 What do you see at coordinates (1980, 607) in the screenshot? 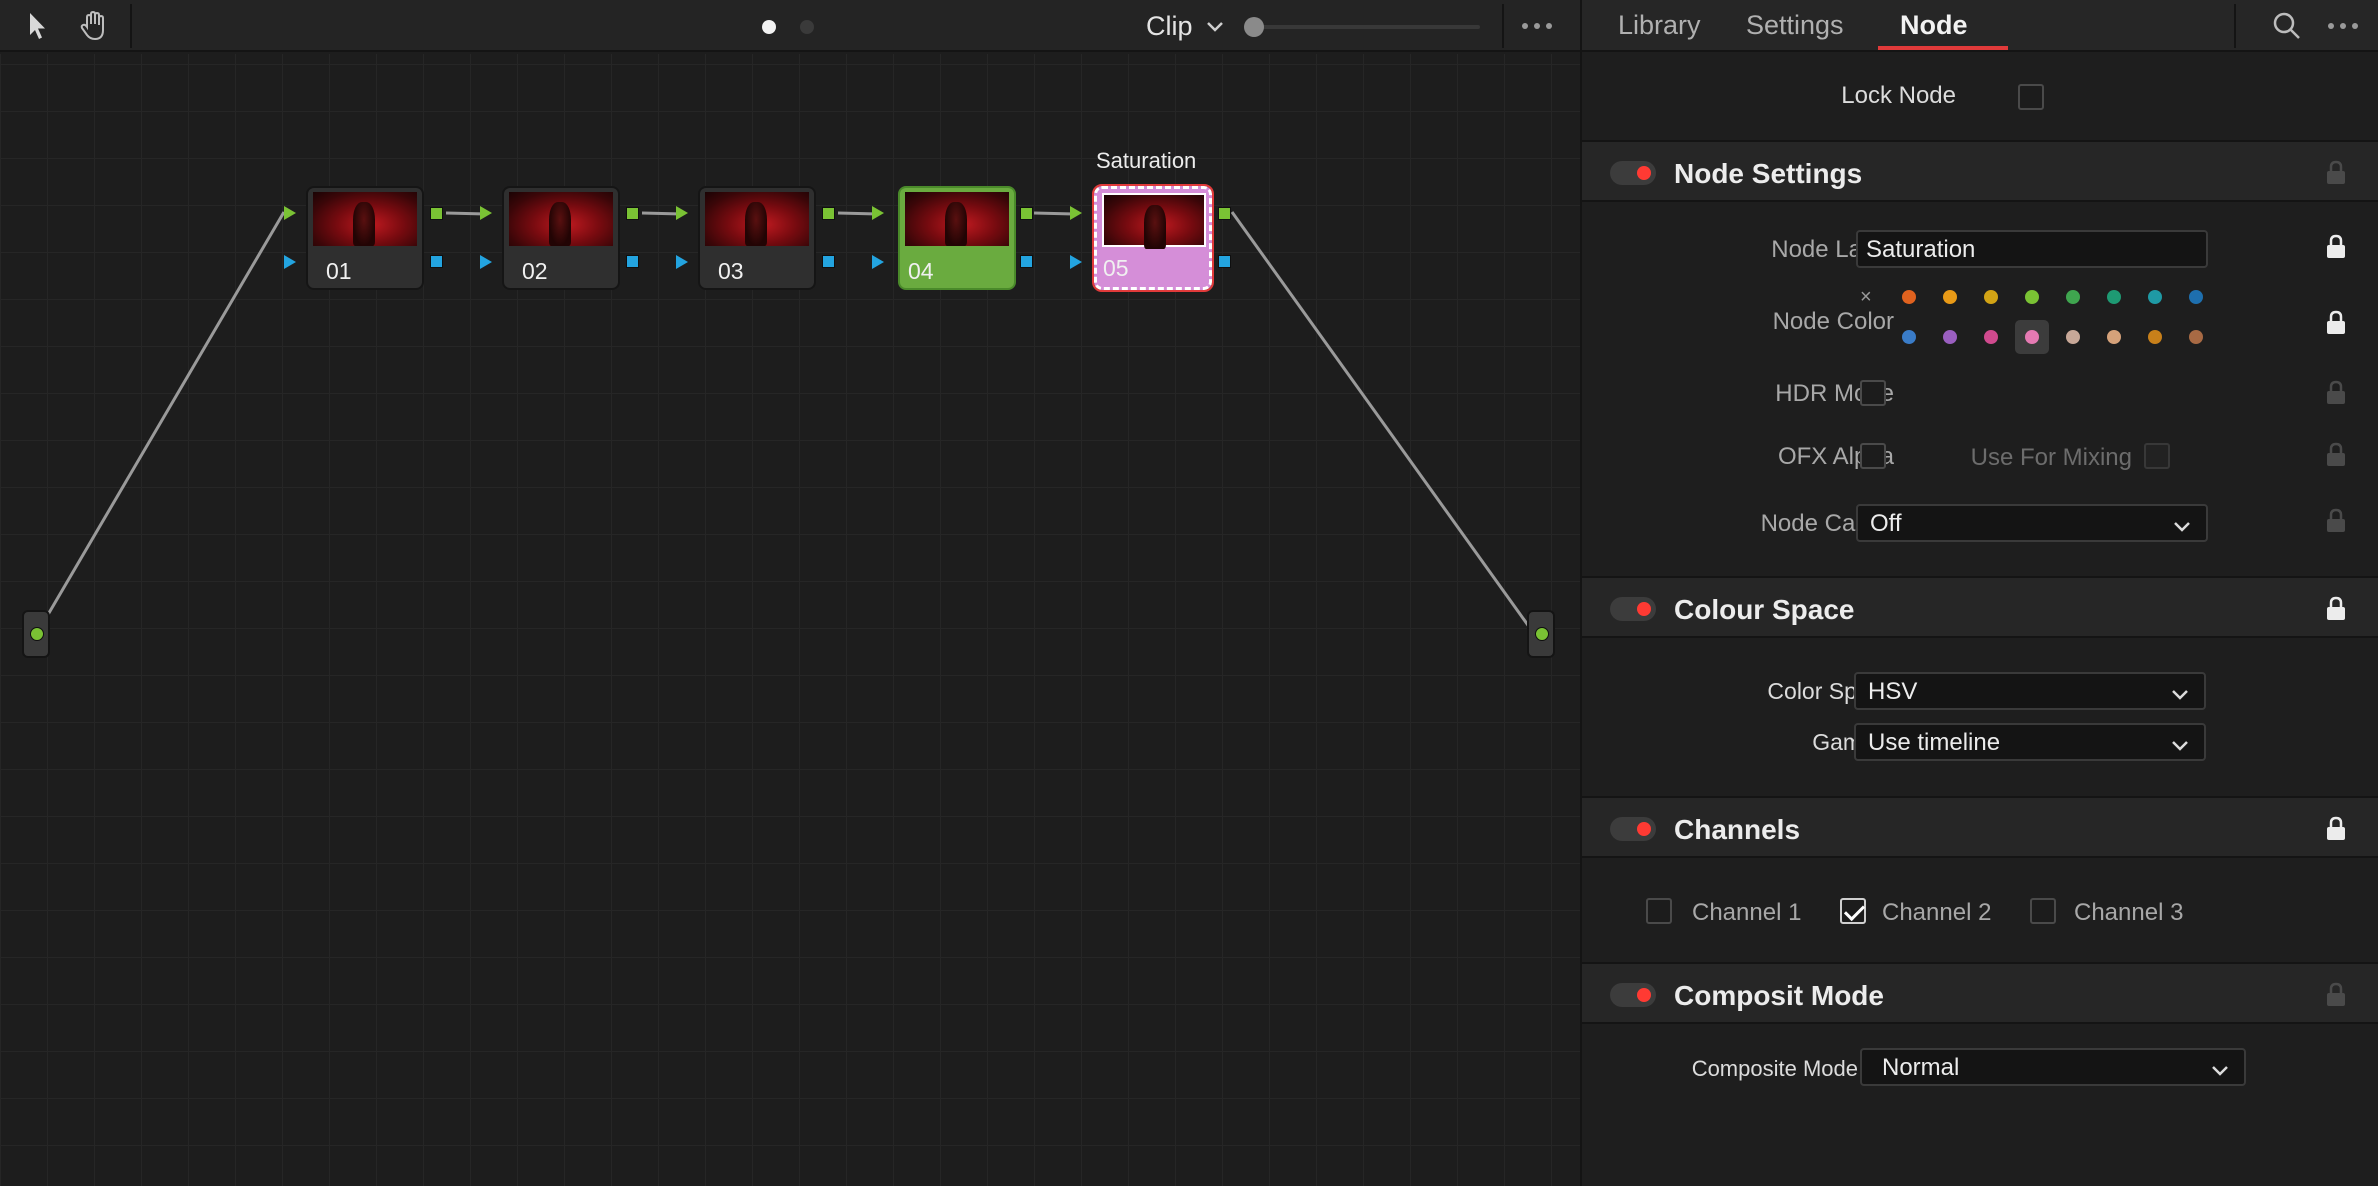
I see `section-colour-space: Colour Space` at bounding box center [1980, 607].